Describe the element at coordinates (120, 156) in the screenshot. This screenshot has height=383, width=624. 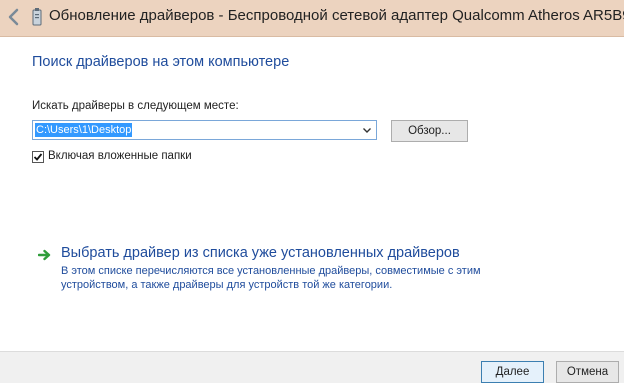
I see `include-subfolders-label: Включая вложенные папки` at that location.